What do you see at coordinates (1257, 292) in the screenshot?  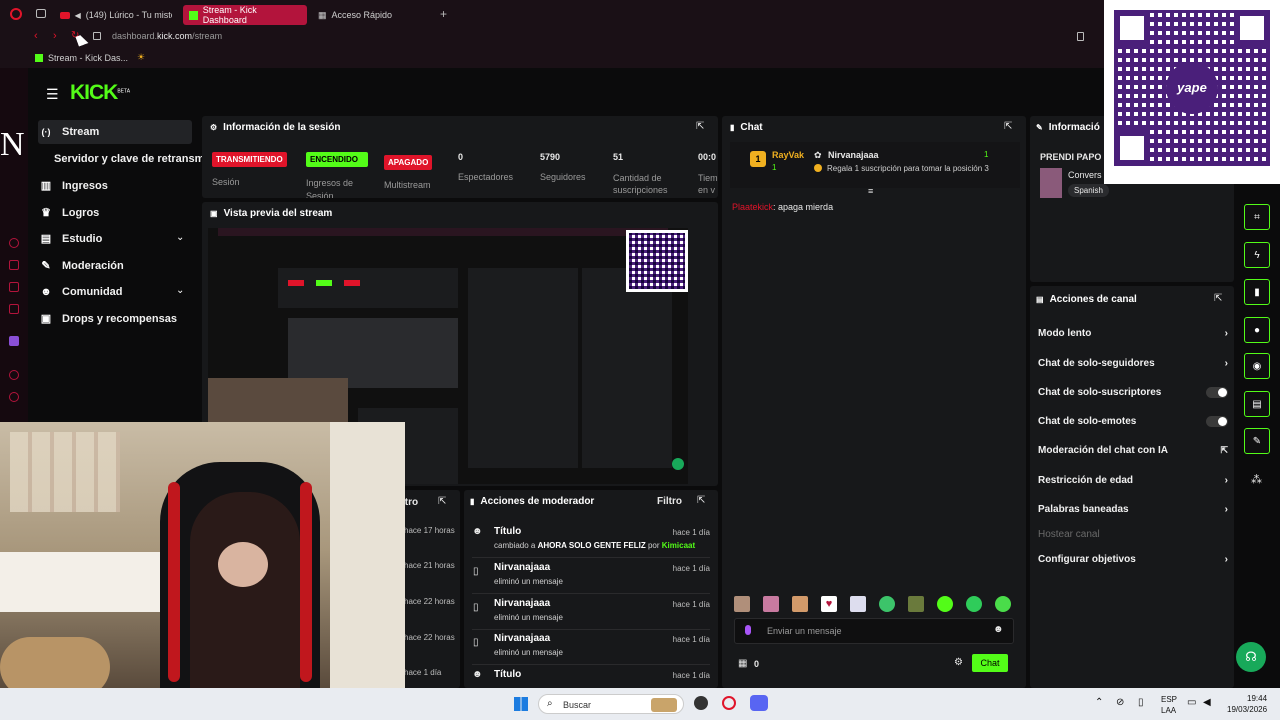 I see `document-icon: ▮` at bounding box center [1257, 292].